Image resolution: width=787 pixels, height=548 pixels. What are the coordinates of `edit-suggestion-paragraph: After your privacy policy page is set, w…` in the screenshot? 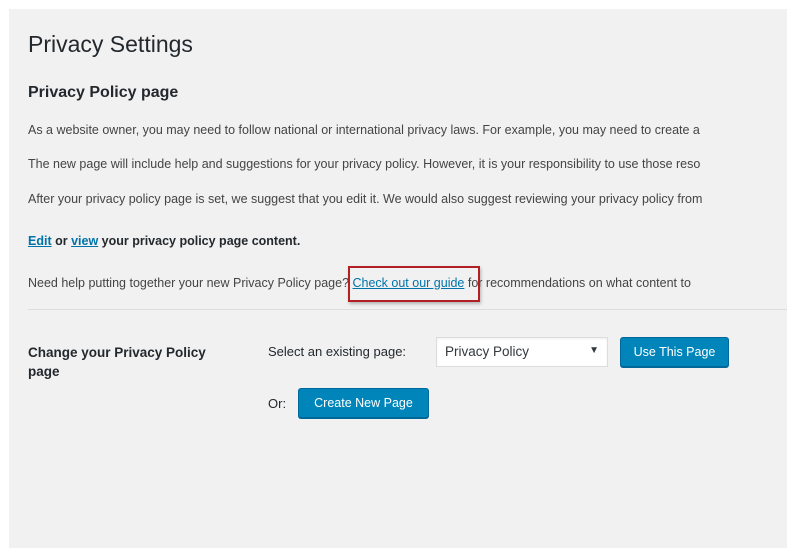 It's located at (365, 199).